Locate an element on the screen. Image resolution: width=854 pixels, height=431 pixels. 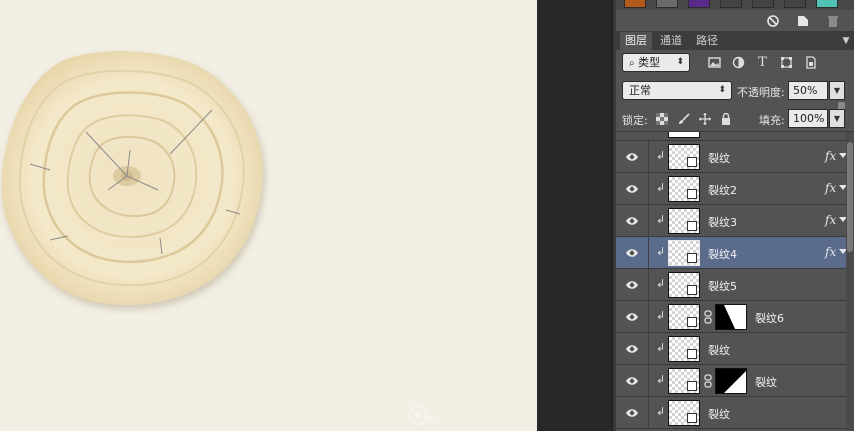
swatch-orange is located at coordinates (635, 4).